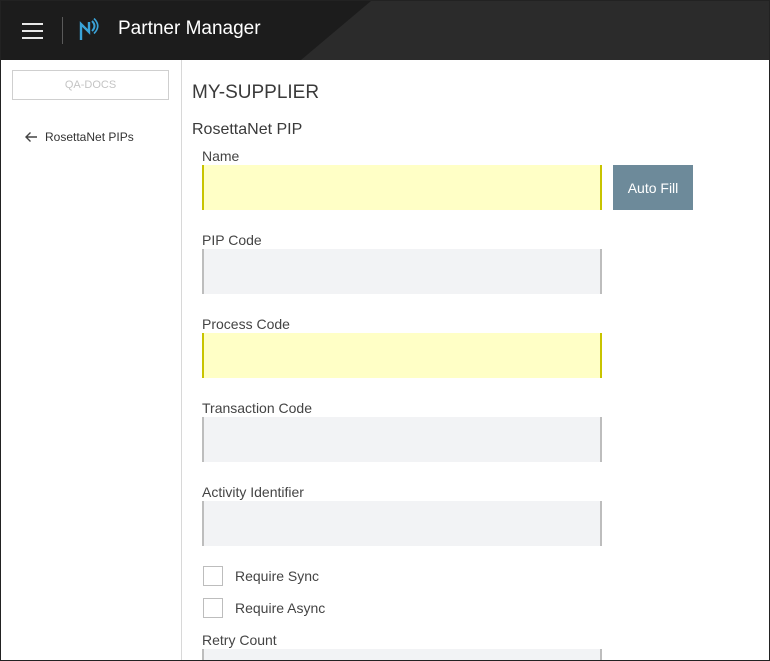 The image size is (770, 661). Describe the element at coordinates (402, 654) in the screenshot. I see `retry-count-input` at that location.